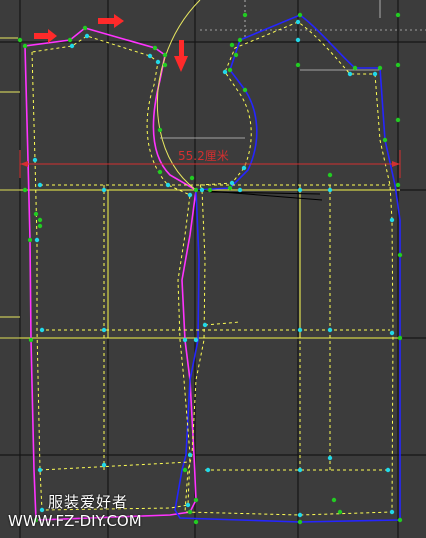 This screenshot has width=426, height=538. What do you see at coordinates (88, 502) in the screenshot?
I see `watermark-title: 服装爱好者` at bounding box center [88, 502].